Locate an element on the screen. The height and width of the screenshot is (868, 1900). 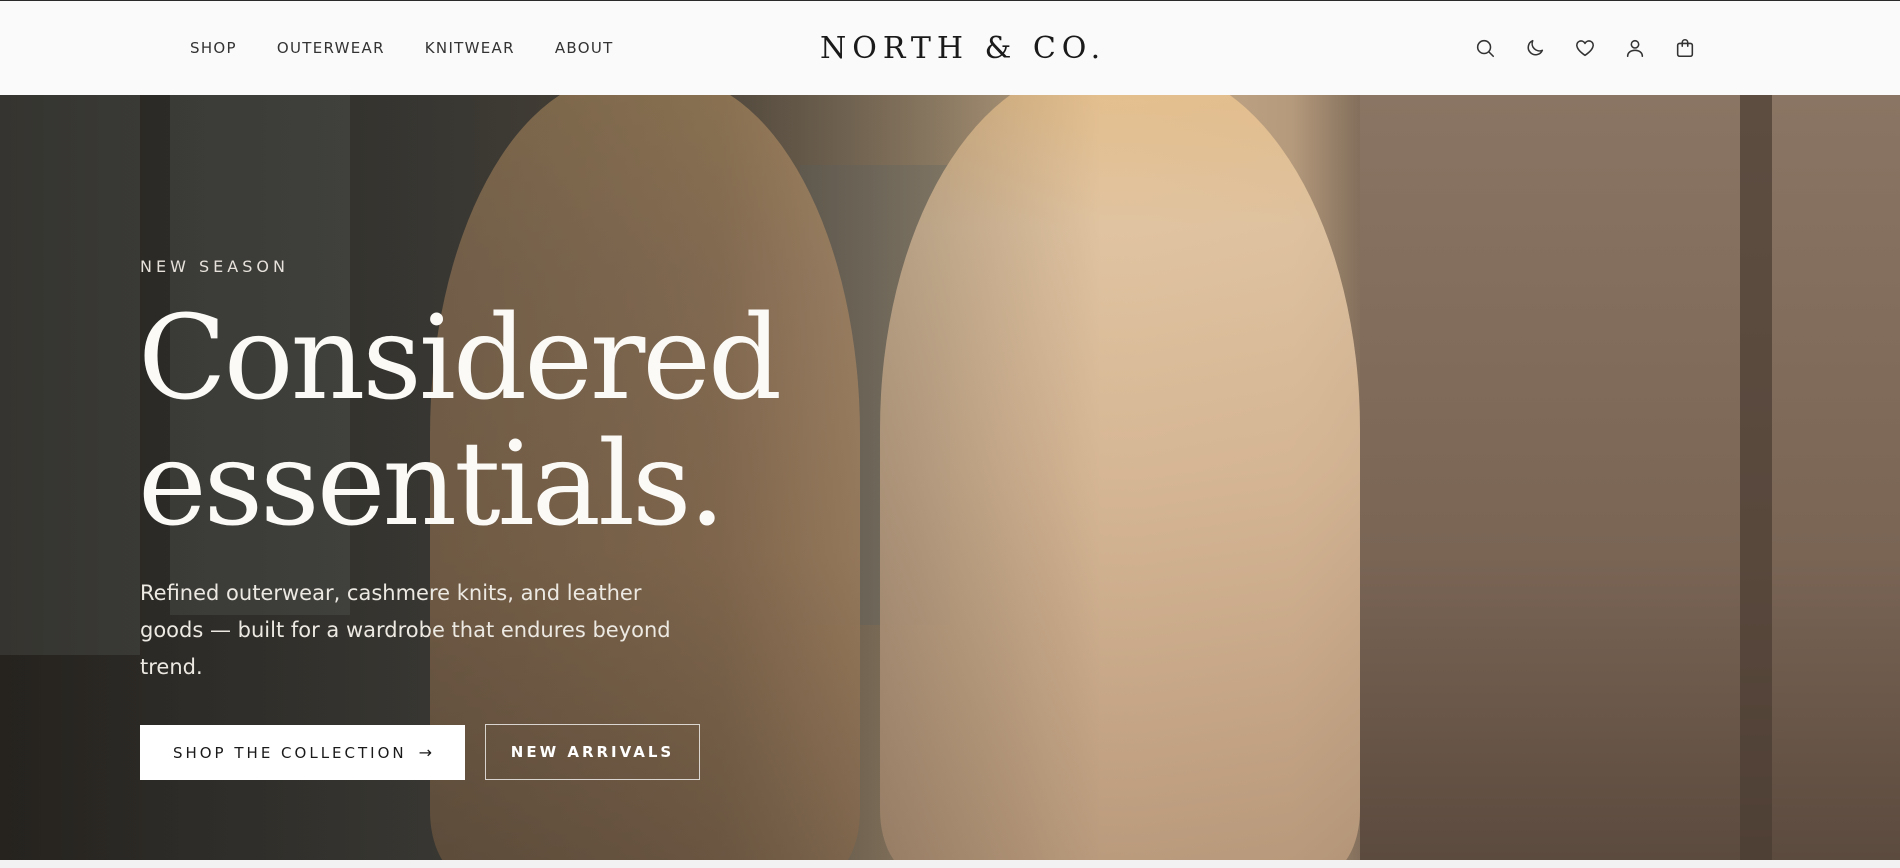
nav-knitwear: KNITWEAR is located at coordinates (470, 48).